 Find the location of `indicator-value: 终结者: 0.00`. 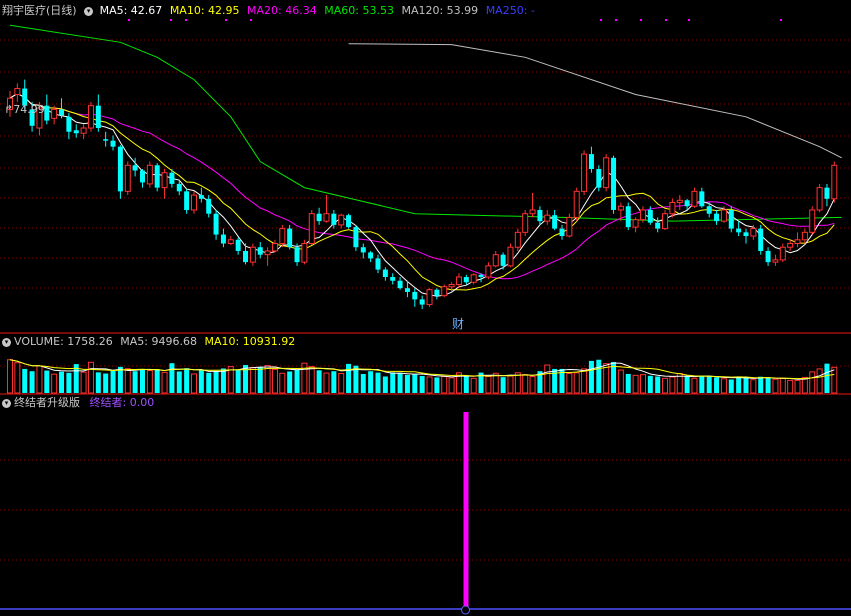

indicator-value: 终结者: 0.00 is located at coordinates (122, 402).